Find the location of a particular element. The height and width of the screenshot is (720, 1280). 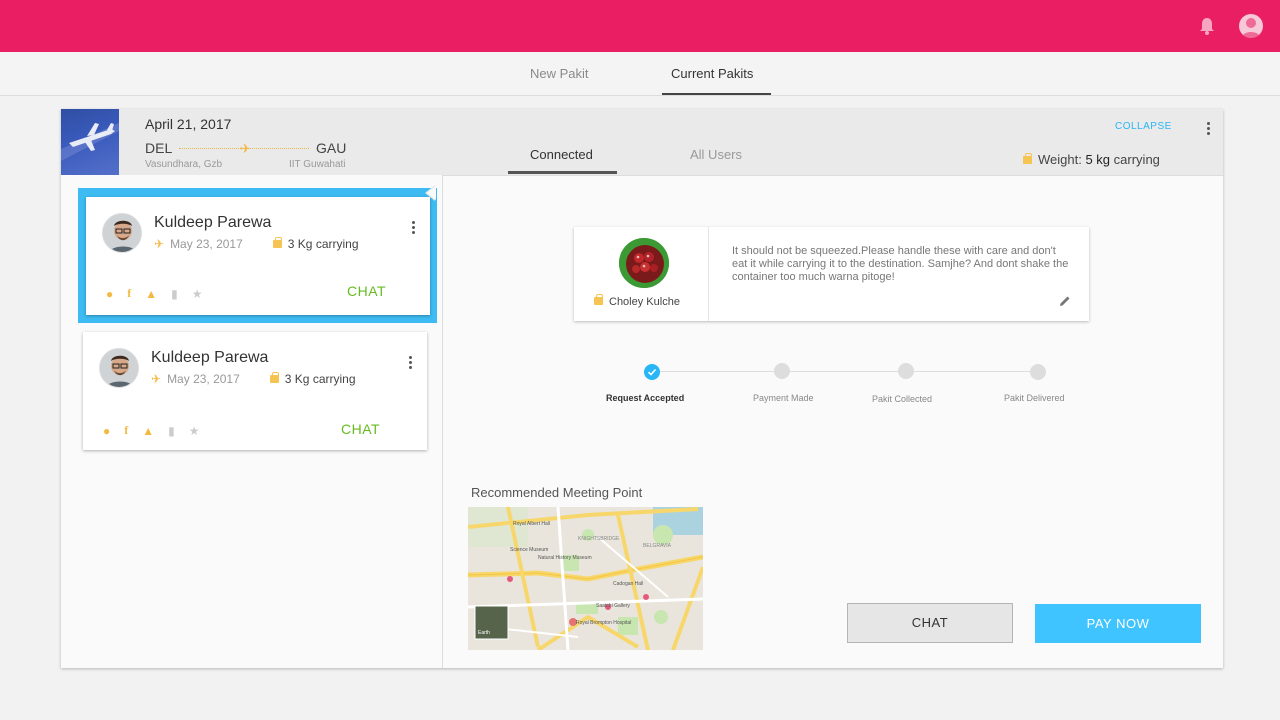

step-dot-request-accepted is located at coordinates (652, 372).